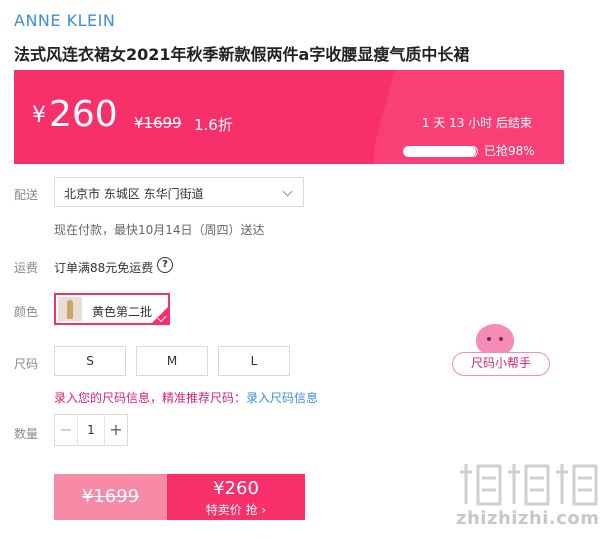 Image resolution: width=612 pixels, height=539 pixels. What do you see at coordinates (287, 191) in the screenshot?
I see `chevron-down-icon` at bounding box center [287, 191].